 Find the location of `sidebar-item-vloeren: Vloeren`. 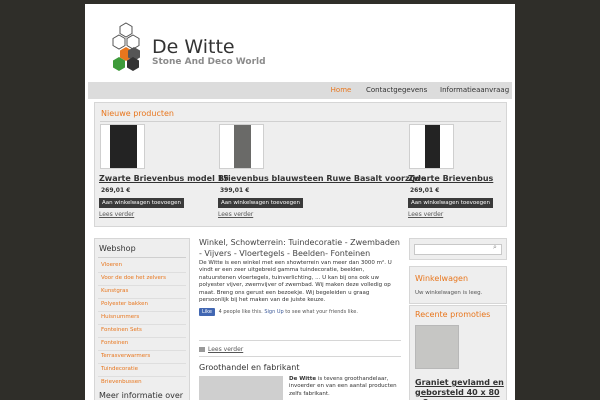

sidebar-item-vloeren: Vloeren is located at coordinates (111, 265).